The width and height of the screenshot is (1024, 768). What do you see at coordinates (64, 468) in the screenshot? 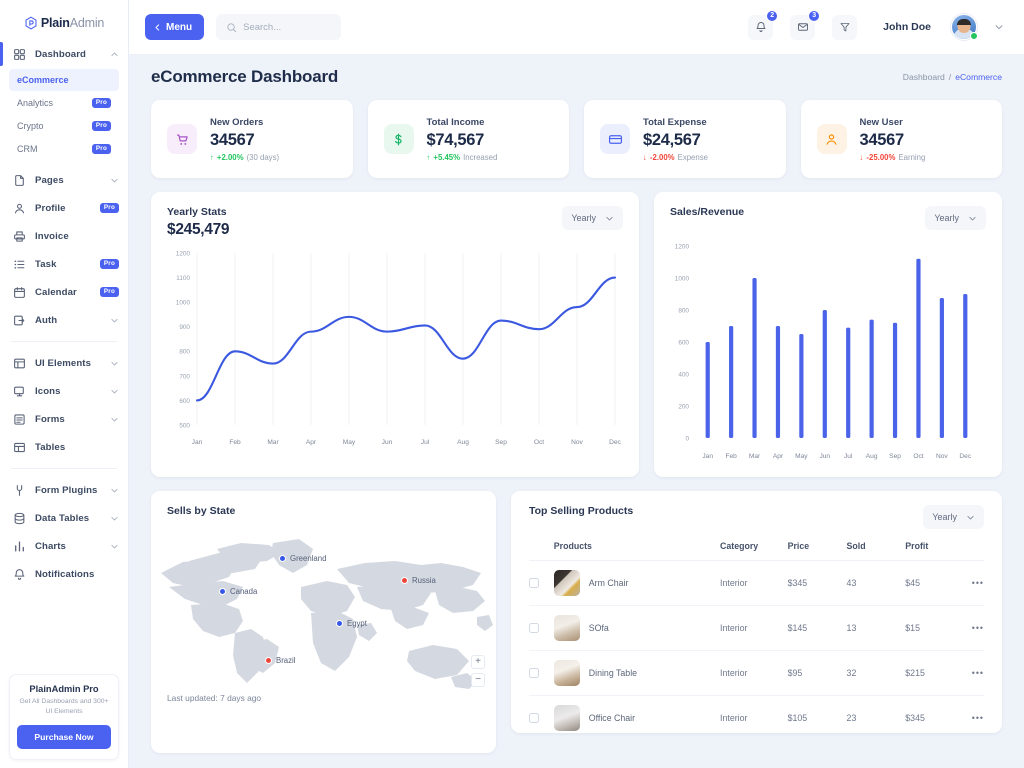
I see `sidebar-divider` at bounding box center [64, 468].